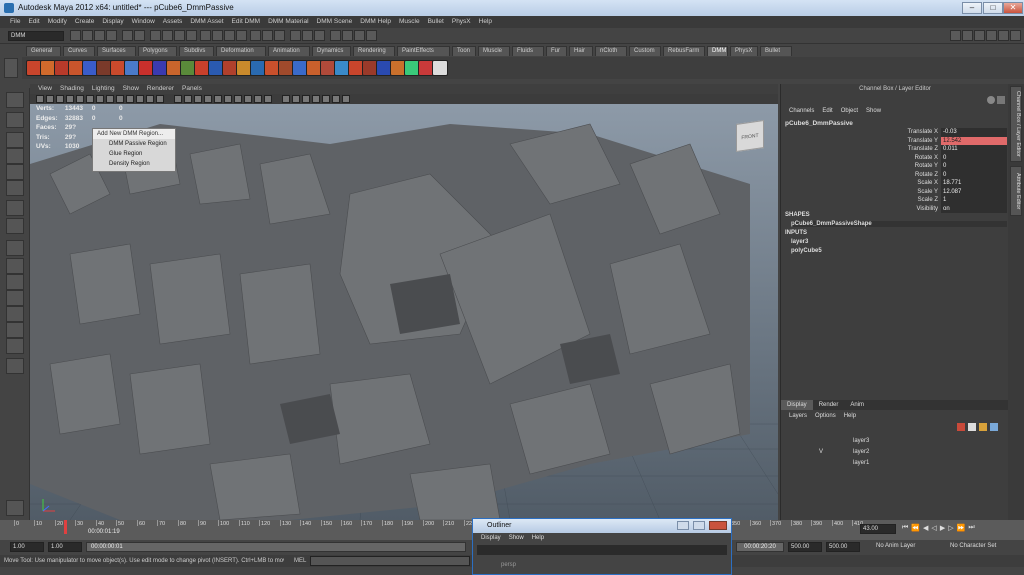 The height and width of the screenshot is (575, 1024). What do you see at coordinates (15, 156) in the screenshot?
I see `move-tool-icon` at bounding box center [15, 156].